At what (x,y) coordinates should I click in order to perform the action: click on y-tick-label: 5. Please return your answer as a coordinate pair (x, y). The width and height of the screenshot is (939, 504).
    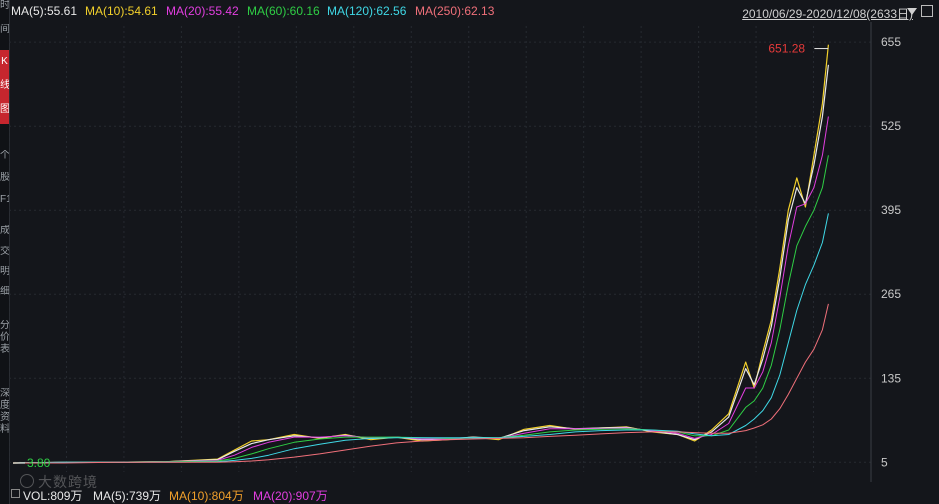
    Looking at the image, I should click on (884, 462).